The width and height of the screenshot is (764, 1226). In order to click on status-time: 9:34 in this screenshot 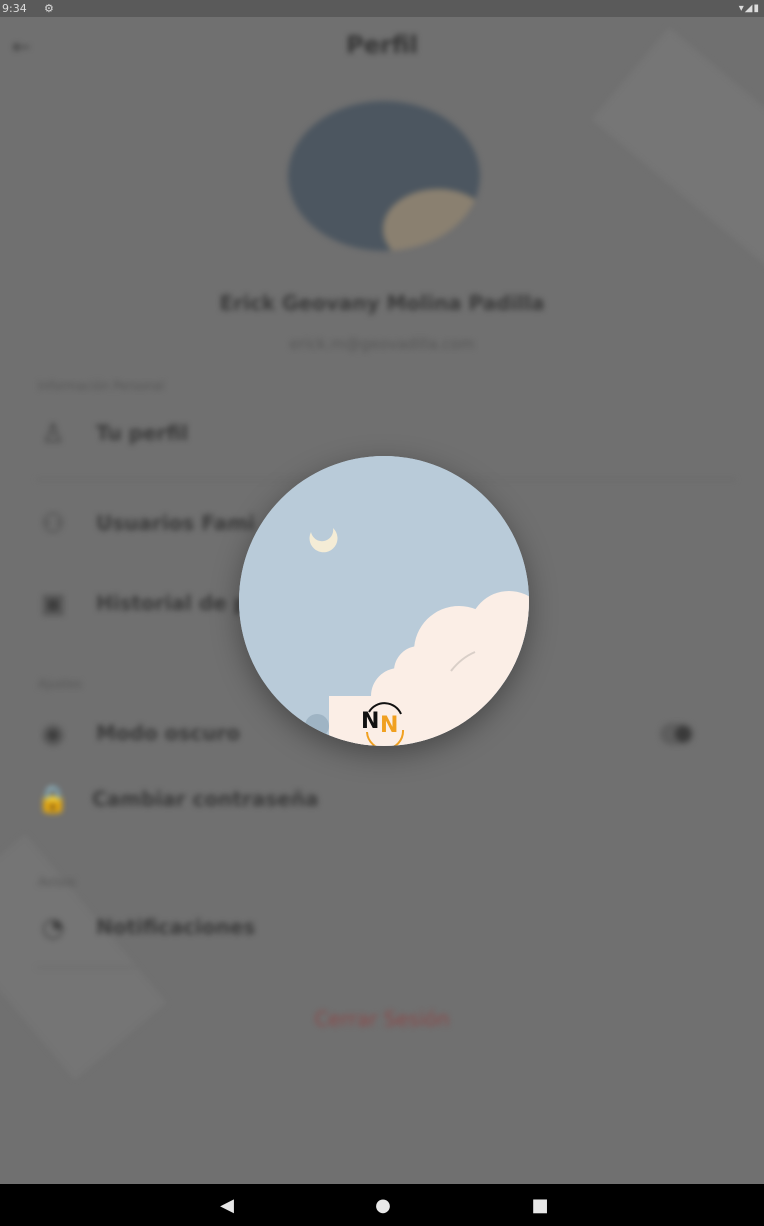, I will do `click(14, 8)`.